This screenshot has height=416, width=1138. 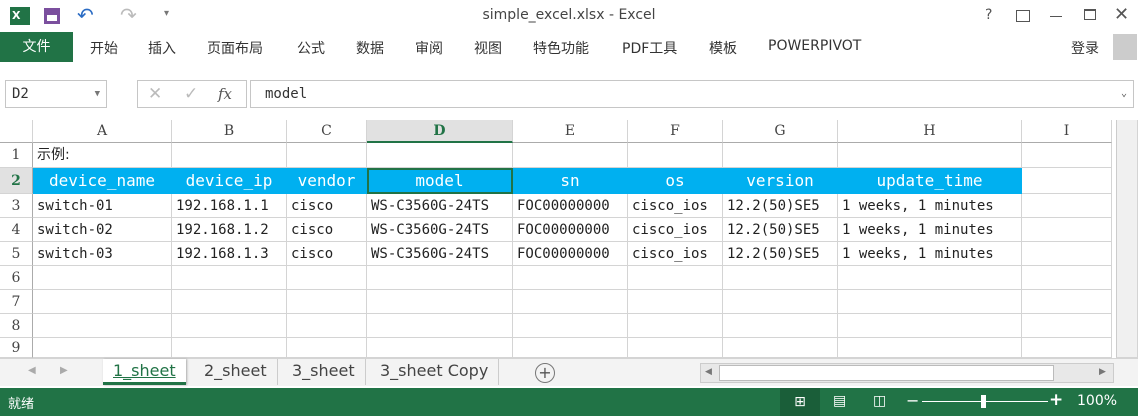 I want to click on zoom-slider-thumb, so click(x=983, y=401).